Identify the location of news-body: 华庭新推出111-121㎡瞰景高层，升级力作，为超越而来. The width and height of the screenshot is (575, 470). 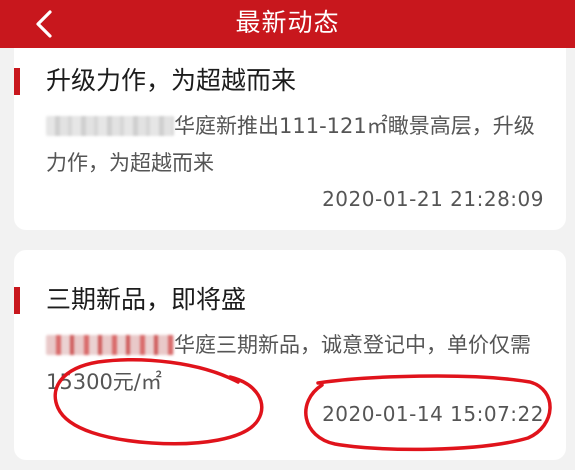
(298, 145).